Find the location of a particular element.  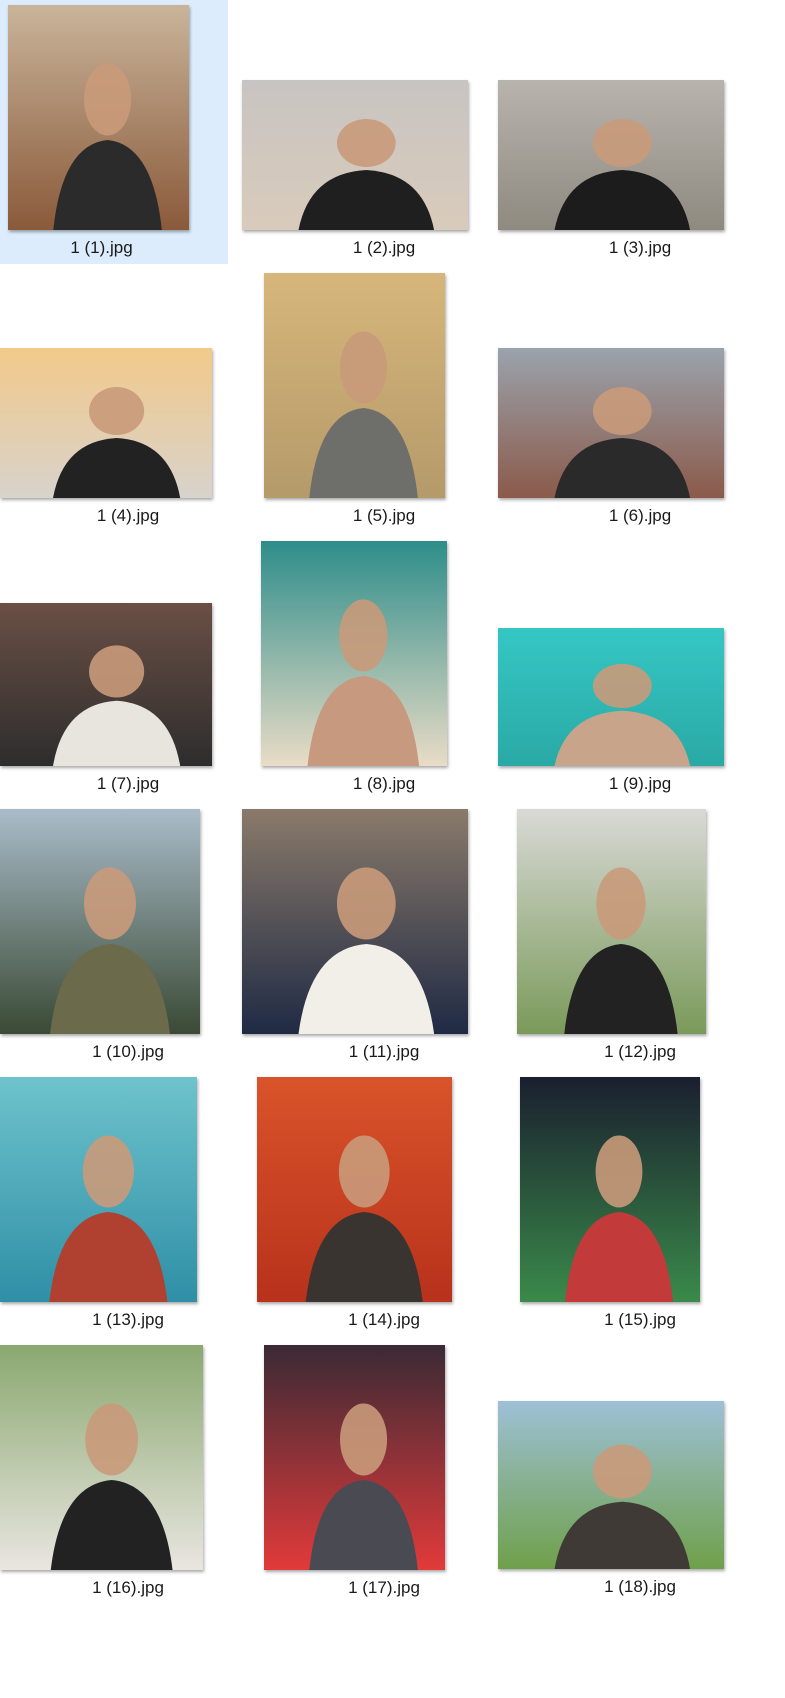

file-item: 1 (12).jpg is located at coordinates (640, 938).